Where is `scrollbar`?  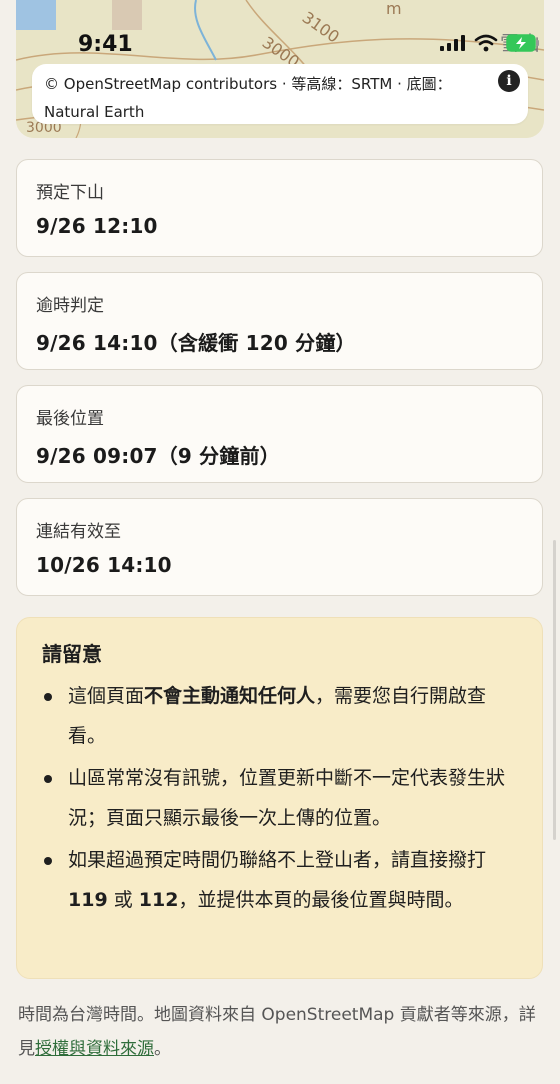
scrollbar is located at coordinates (554, 690).